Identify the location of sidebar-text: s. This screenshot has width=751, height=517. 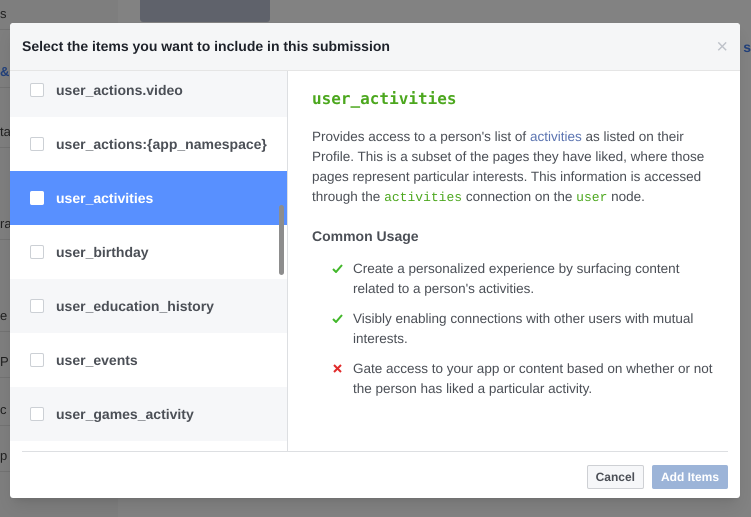
(3, 13).